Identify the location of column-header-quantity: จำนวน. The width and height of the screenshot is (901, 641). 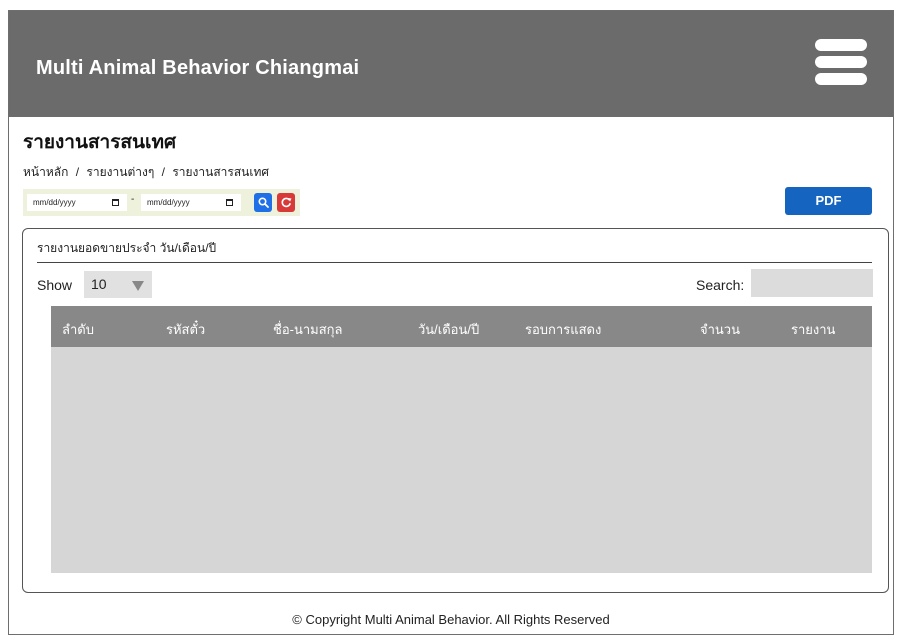
(720, 329).